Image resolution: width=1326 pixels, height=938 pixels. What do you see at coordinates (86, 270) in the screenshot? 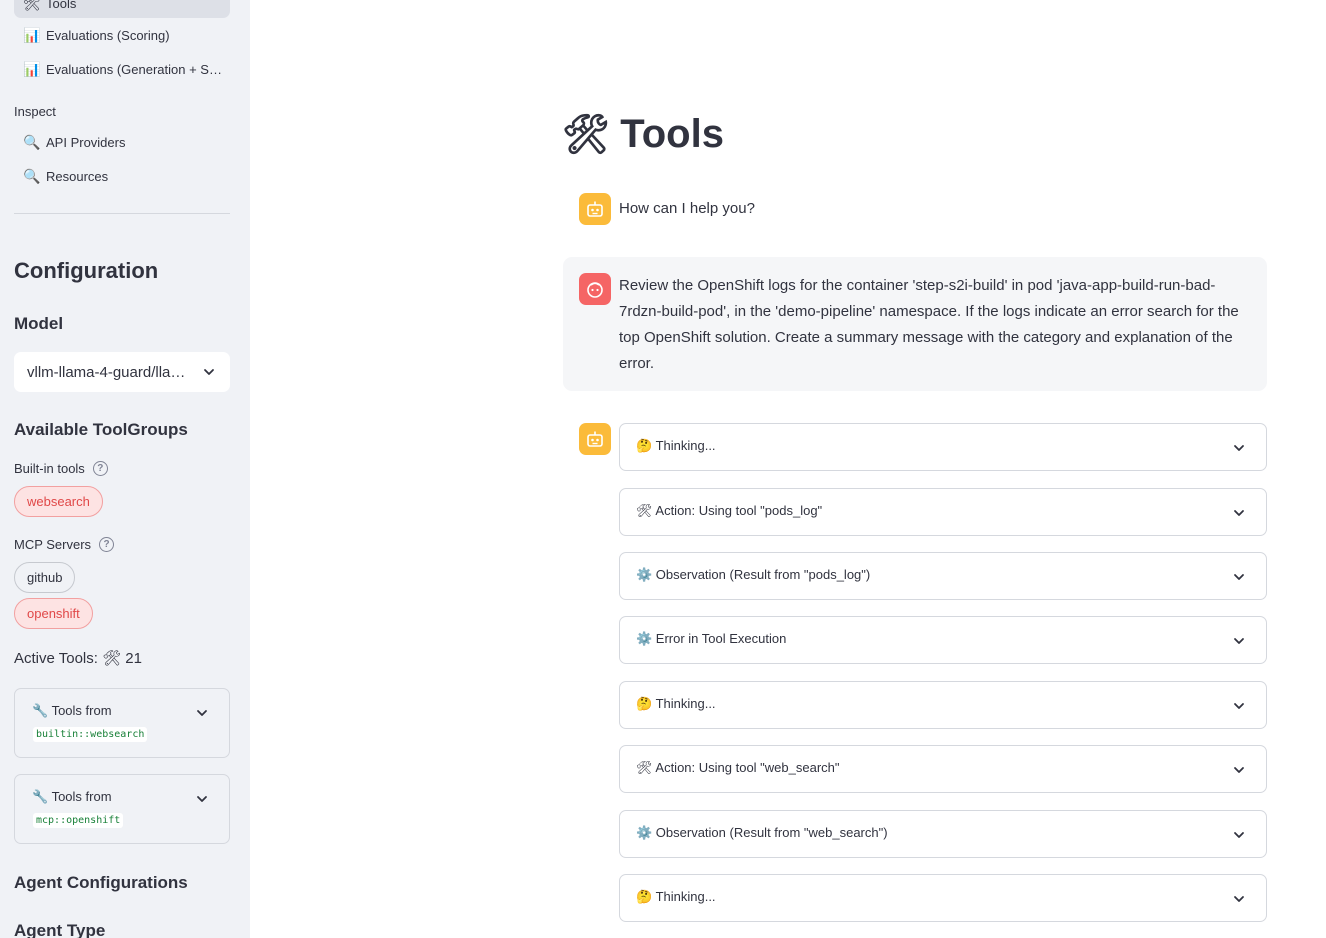
I see `configuration-heading: Configuration` at bounding box center [86, 270].